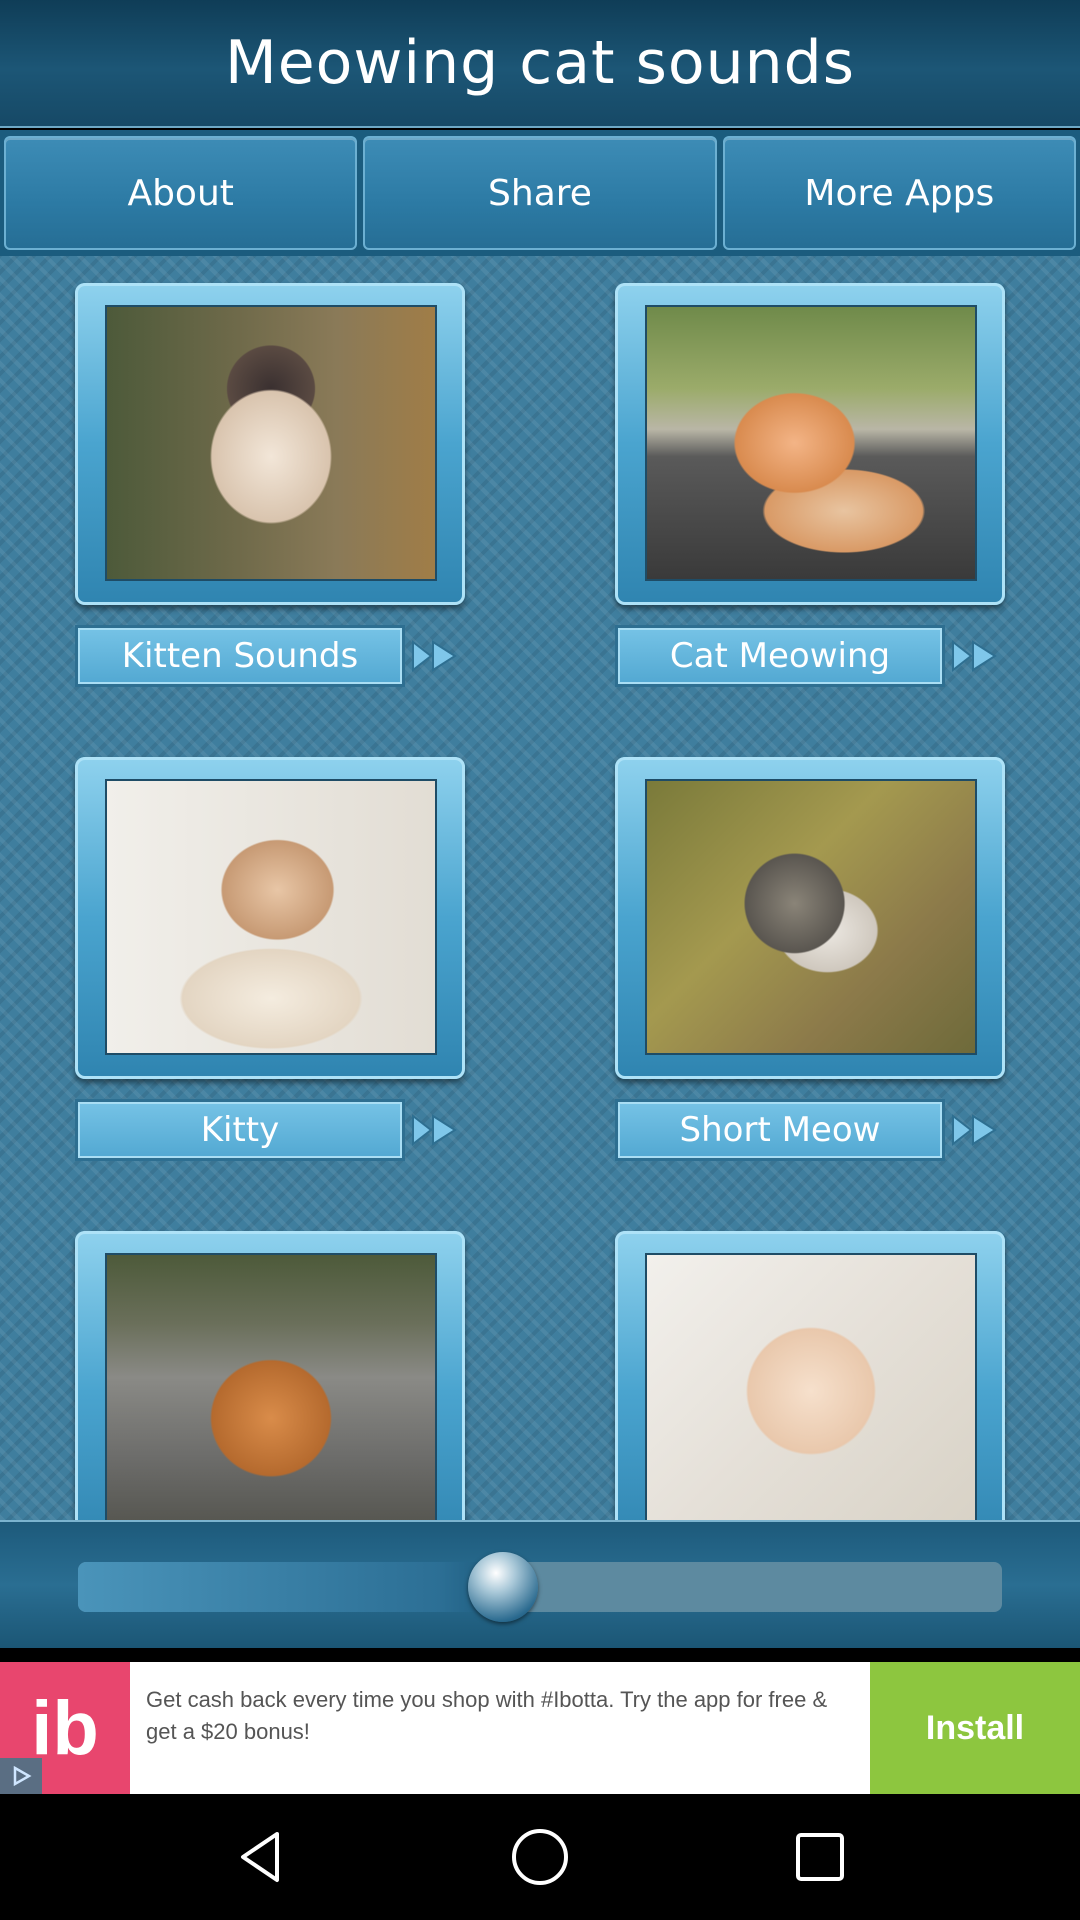  I want to click on back-icon, so click(260, 1857).